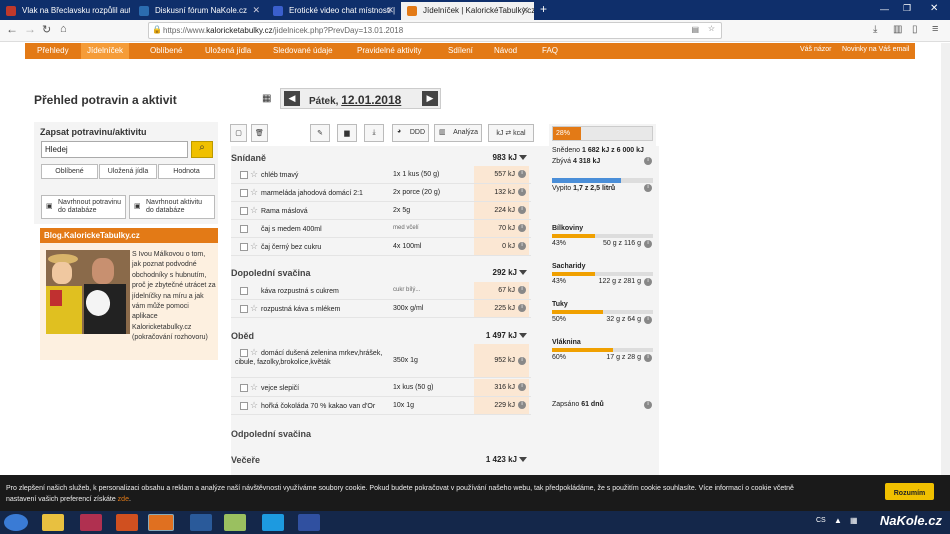 This screenshot has width=950, height=534. What do you see at coordinates (381, 158) in the screenshot?
I see `section-snidane: Snídaně 983 kJ` at bounding box center [381, 158].